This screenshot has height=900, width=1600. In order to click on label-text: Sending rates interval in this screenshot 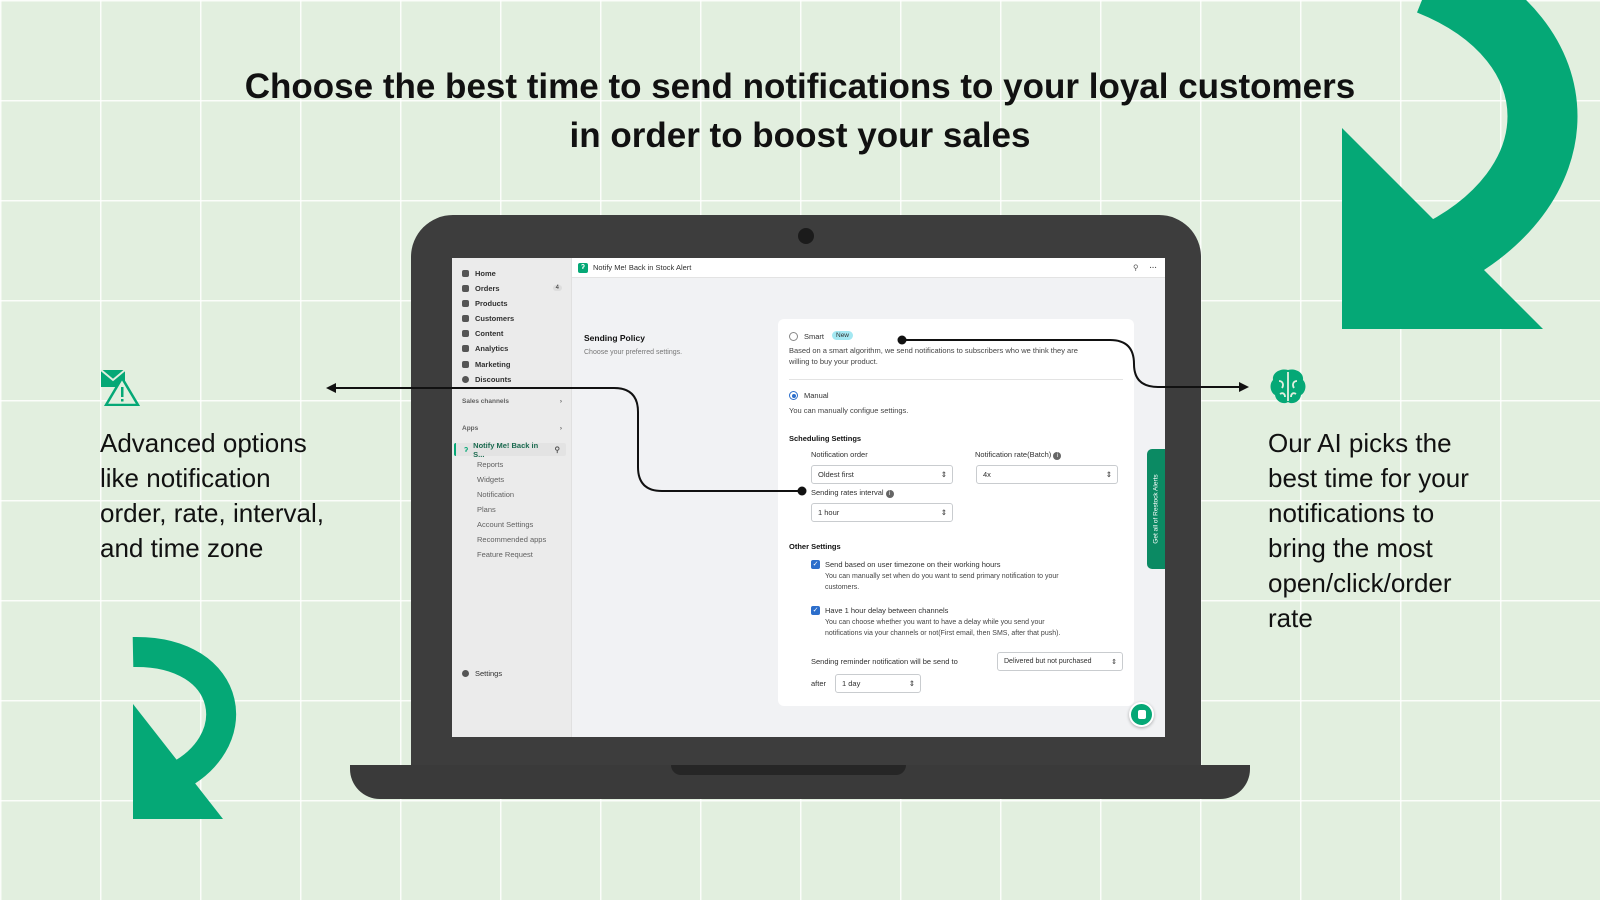, I will do `click(847, 492)`.